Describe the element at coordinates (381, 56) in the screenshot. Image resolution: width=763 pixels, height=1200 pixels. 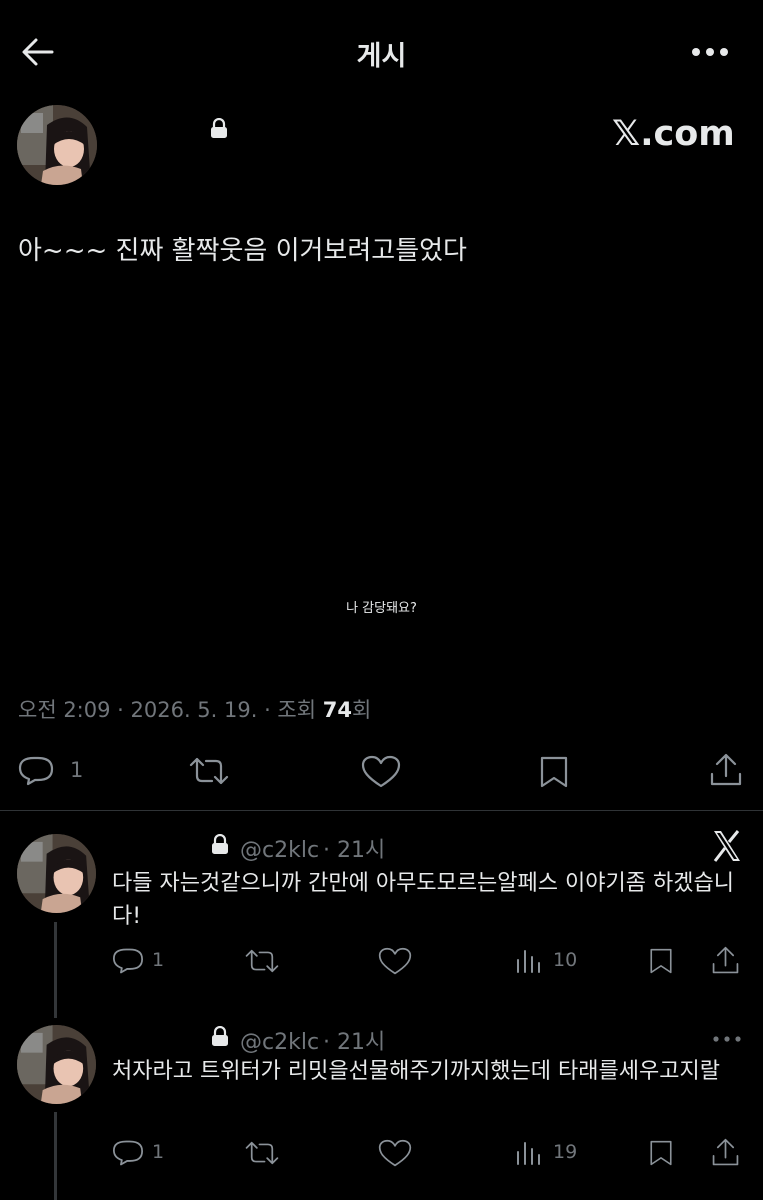
I see `page-title: 게시` at that location.